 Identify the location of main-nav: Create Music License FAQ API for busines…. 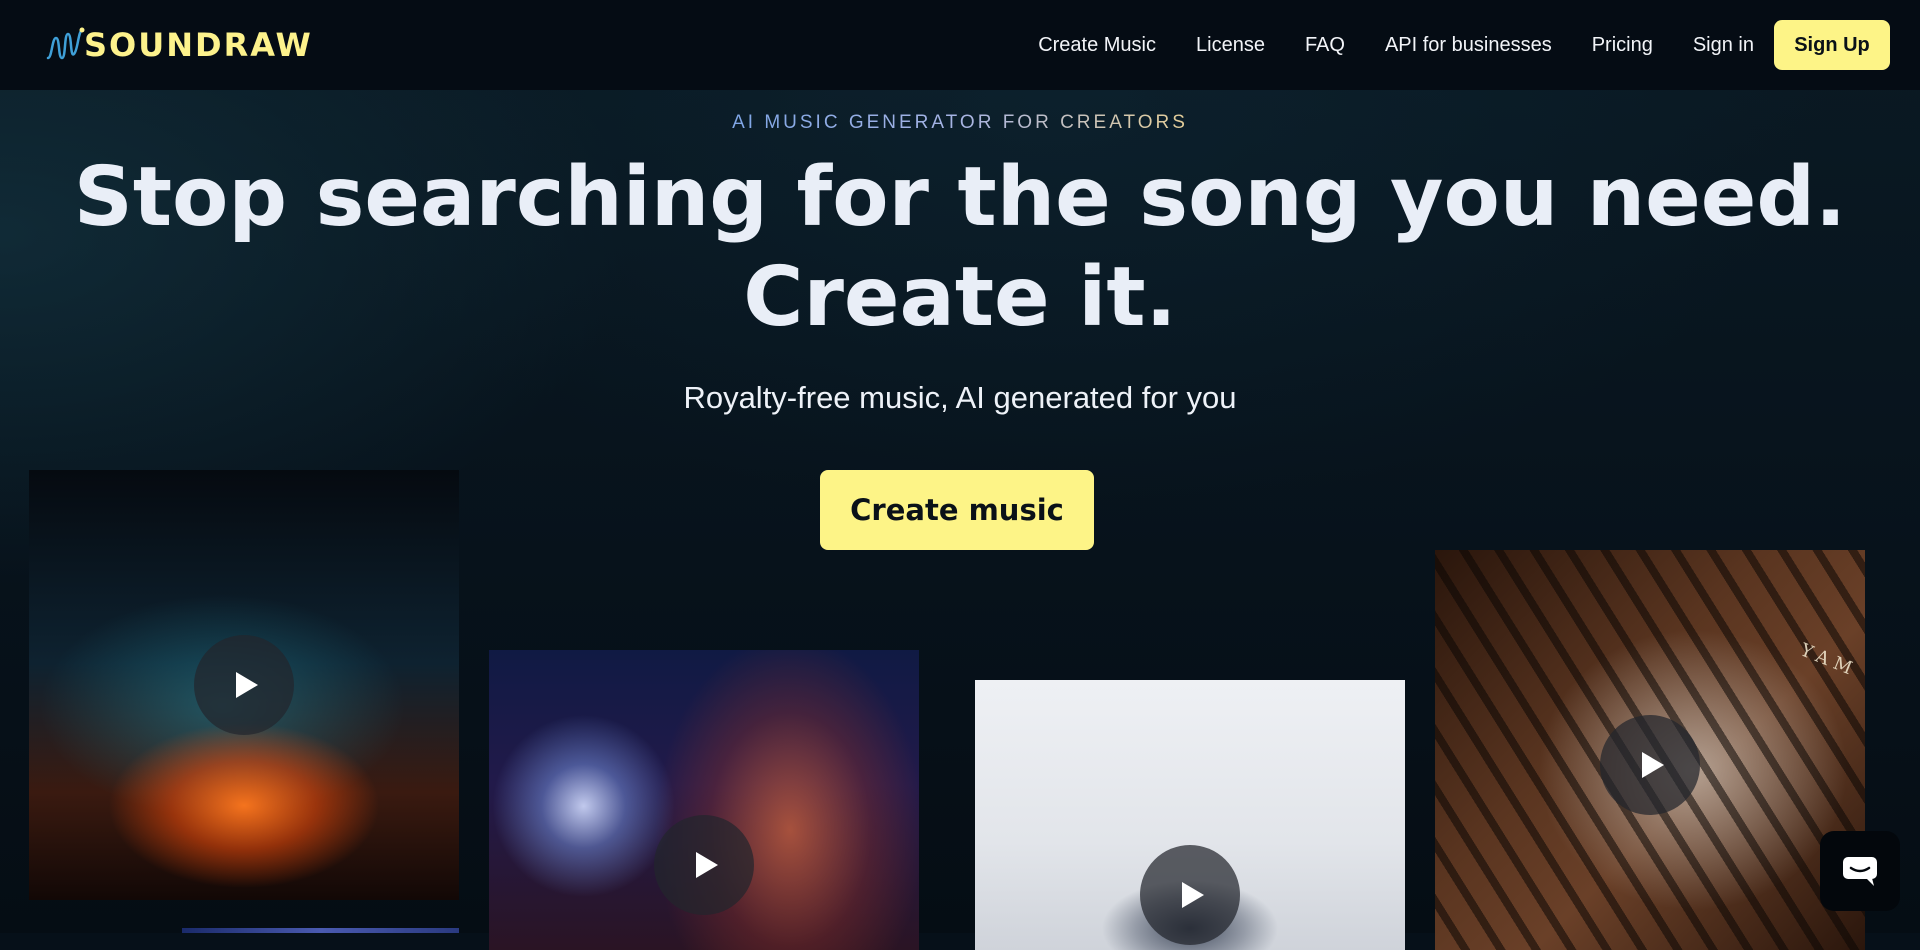
(1464, 45).